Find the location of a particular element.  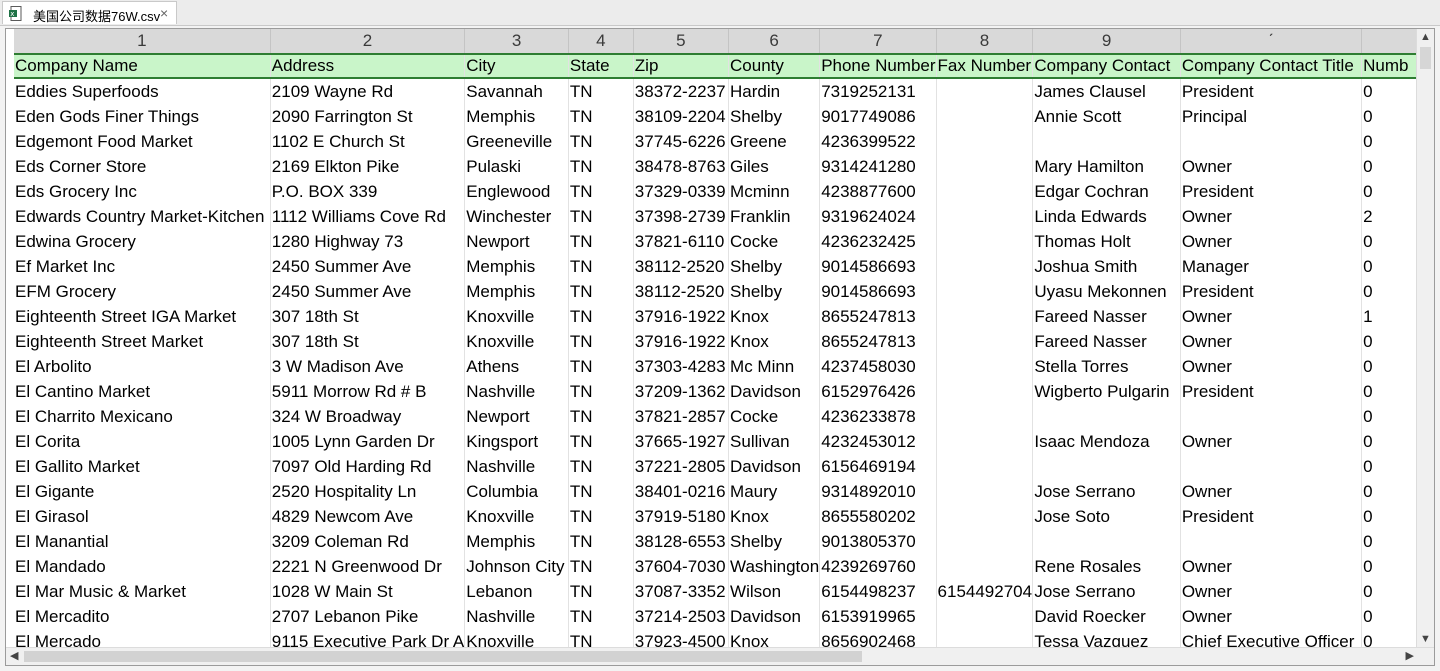

table-cell: 37821-6110 is located at coordinates (681, 241).